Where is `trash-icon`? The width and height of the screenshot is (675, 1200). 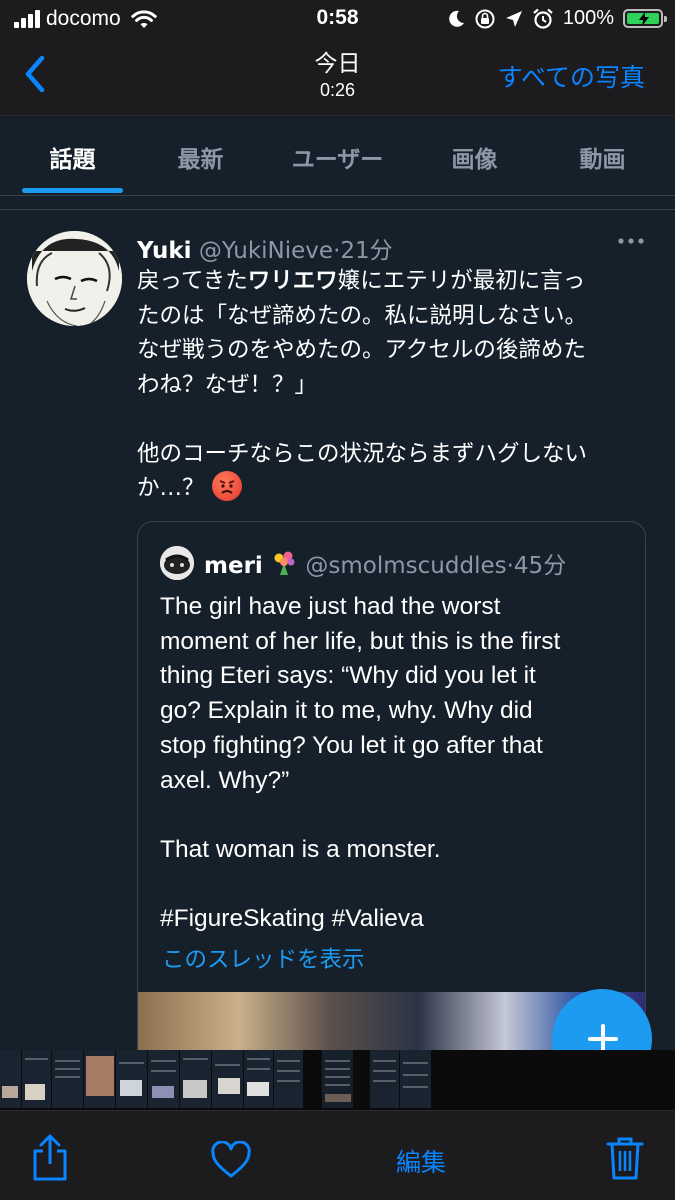 trash-icon is located at coordinates (625, 1158).